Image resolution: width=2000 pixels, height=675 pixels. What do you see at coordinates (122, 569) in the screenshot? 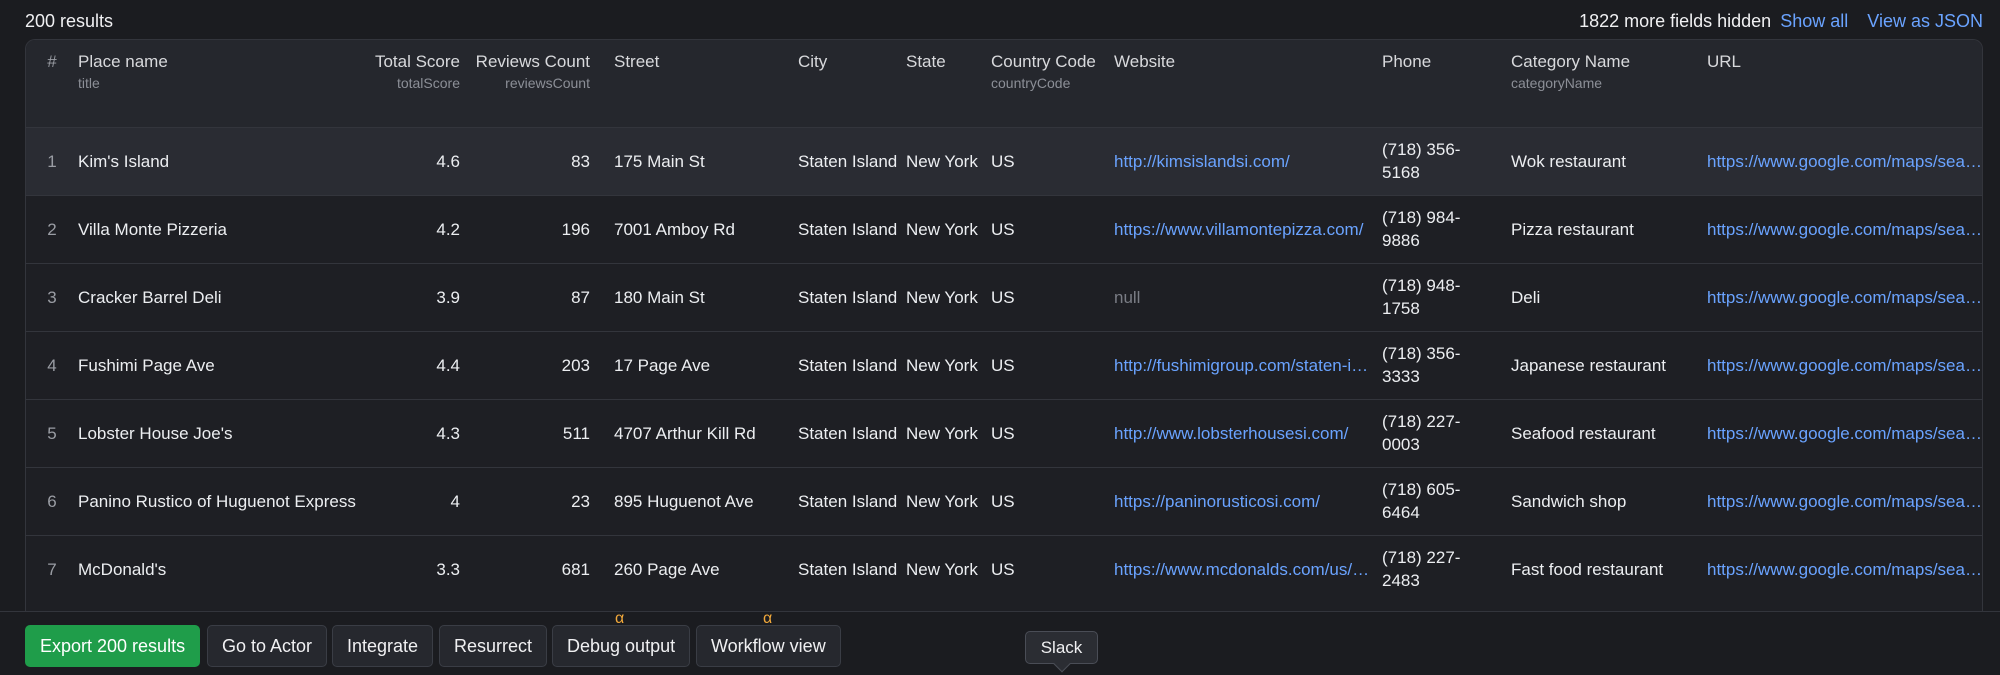
I see `cell-place-name: McDonald's` at bounding box center [122, 569].